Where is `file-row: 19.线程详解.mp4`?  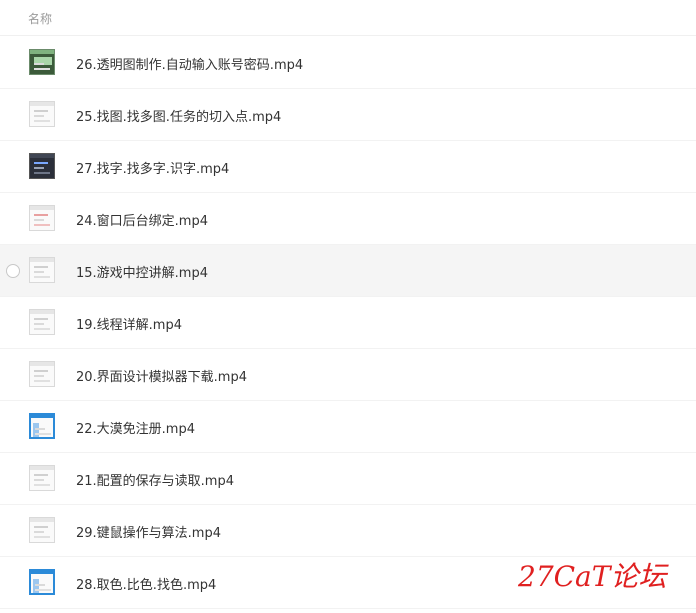
file-row: 19.线程详解.mp4 is located at coordinates (348, 323).